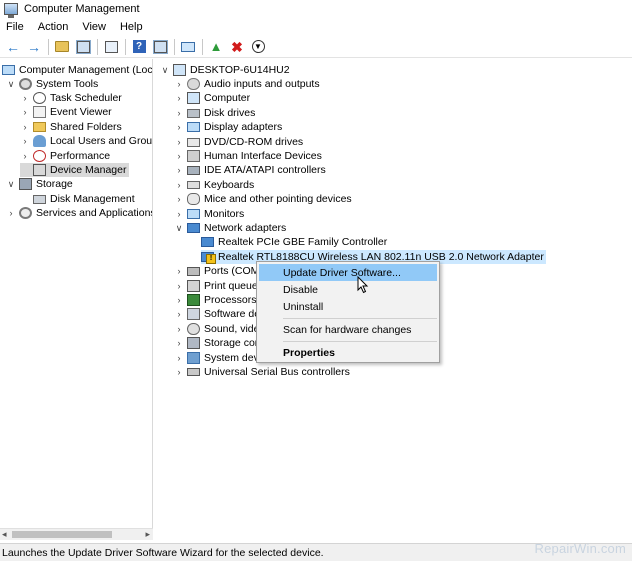 The image size is (632, 561). I want to click on uninstall-icon: ✖, so click(237, 47).